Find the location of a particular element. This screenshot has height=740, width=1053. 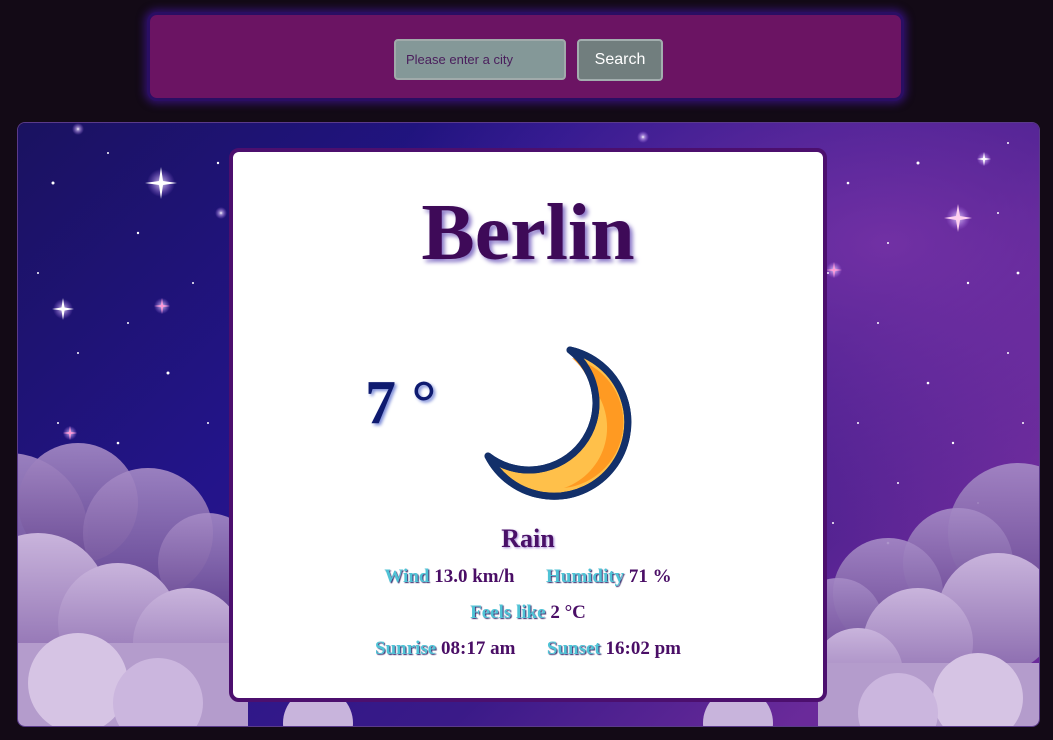

humidity-value: 71 % is located at coordinates (650, 576).